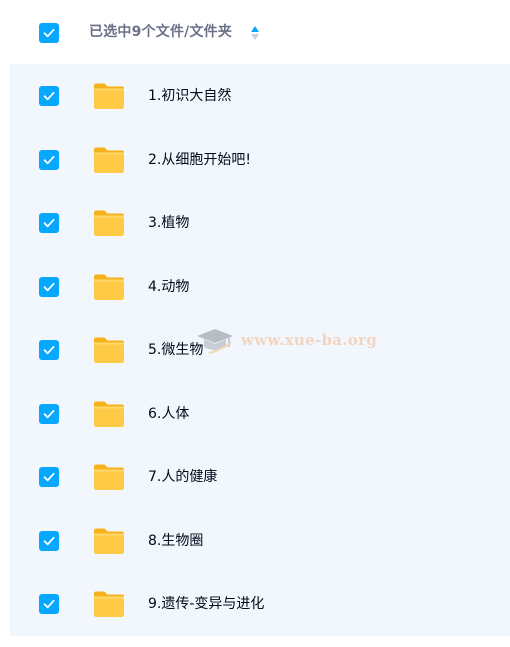  What do you see at coordinates (175, 541) in the screenshot?
I see `file-name: 8.生物圈` at bounding box center [175, 541].